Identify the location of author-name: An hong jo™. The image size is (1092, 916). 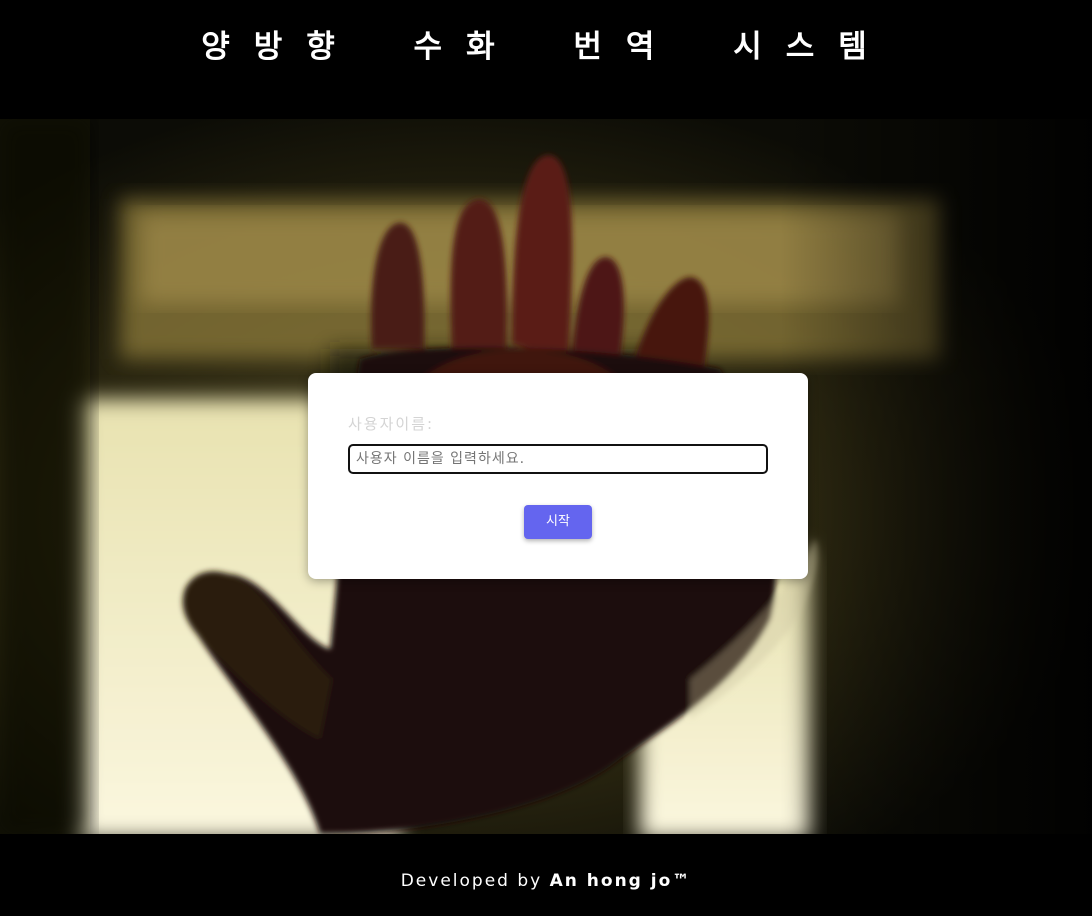
(620, 881).